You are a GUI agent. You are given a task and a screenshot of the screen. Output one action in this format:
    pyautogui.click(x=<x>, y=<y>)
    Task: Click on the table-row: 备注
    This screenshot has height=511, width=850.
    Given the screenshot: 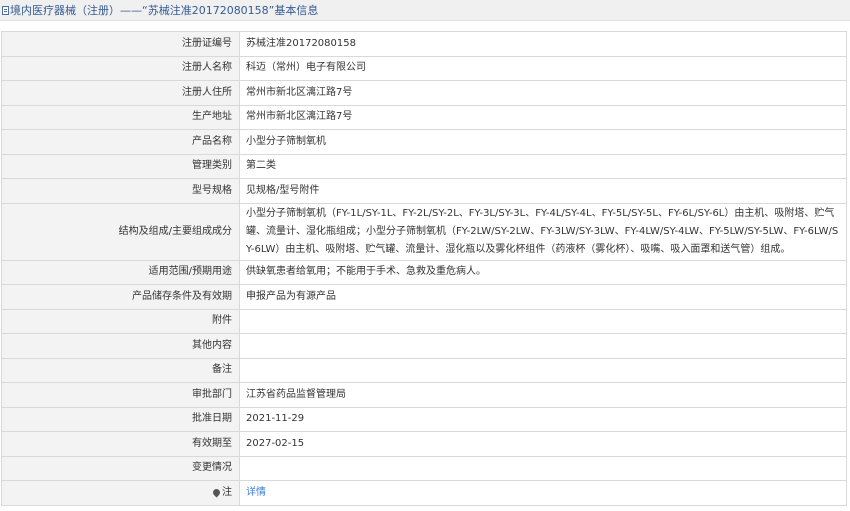 What is the action you would take?
    pyautogui.click(x=424, y=370)
    